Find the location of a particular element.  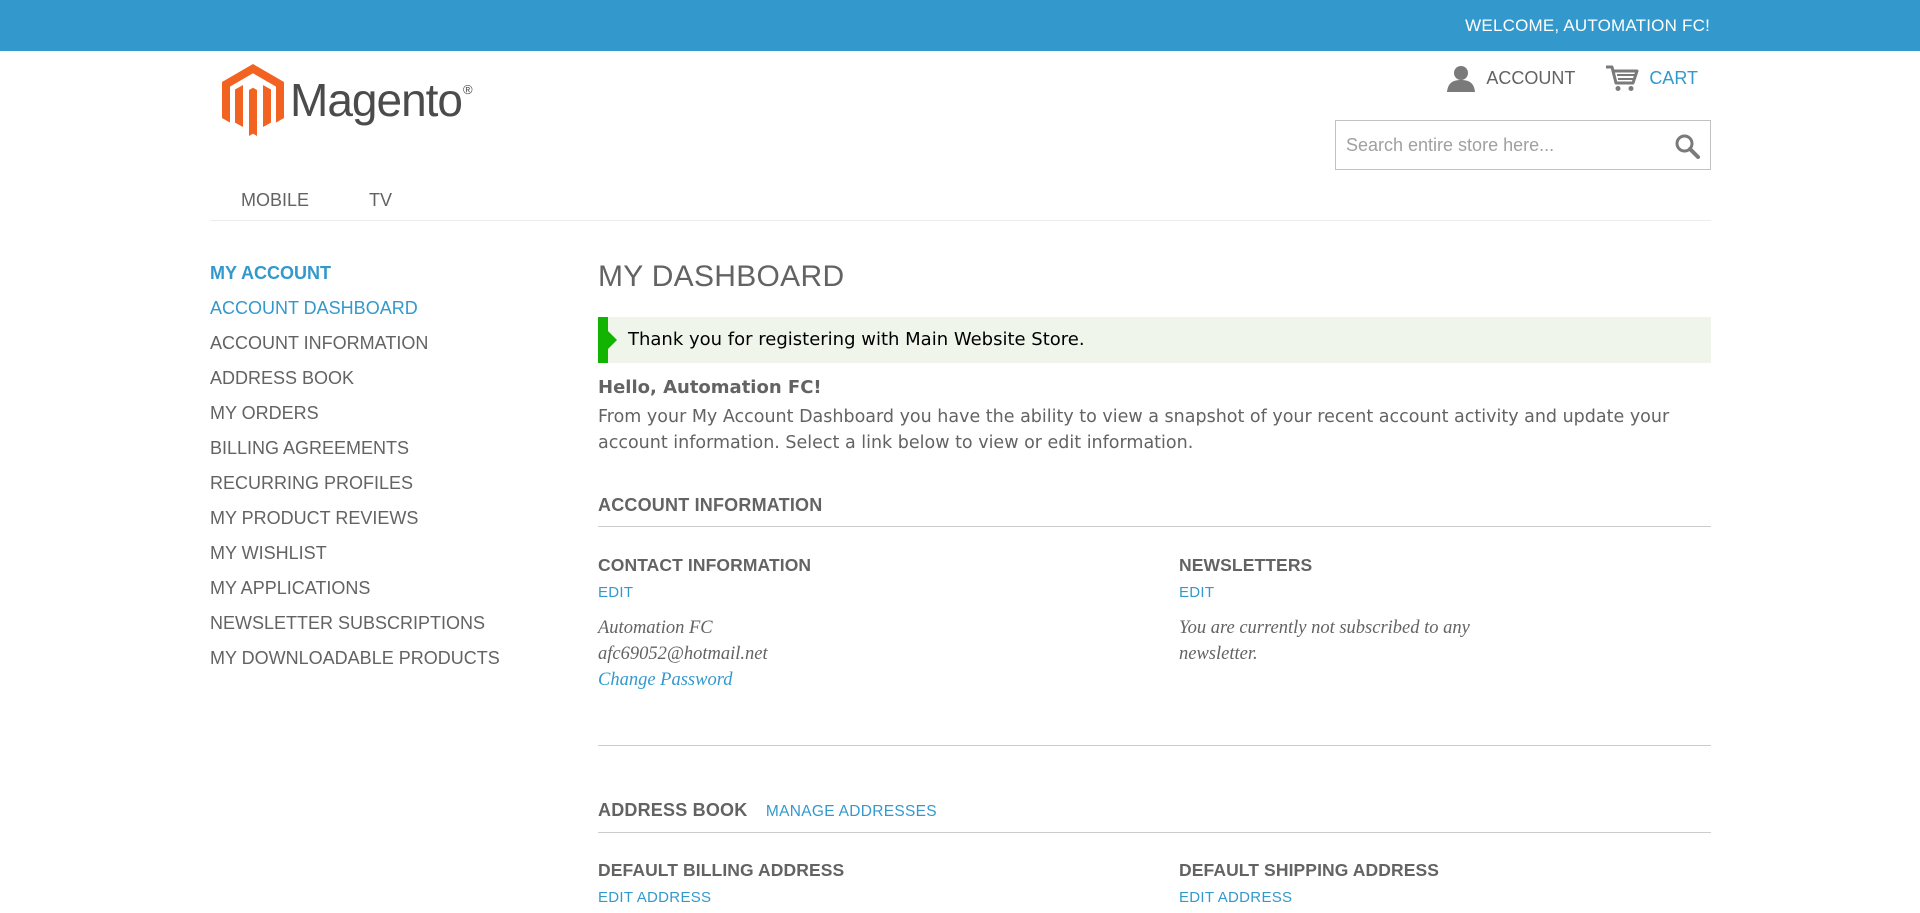

header-links: ACCOUNT CART is located at coordinates (1572, 78).